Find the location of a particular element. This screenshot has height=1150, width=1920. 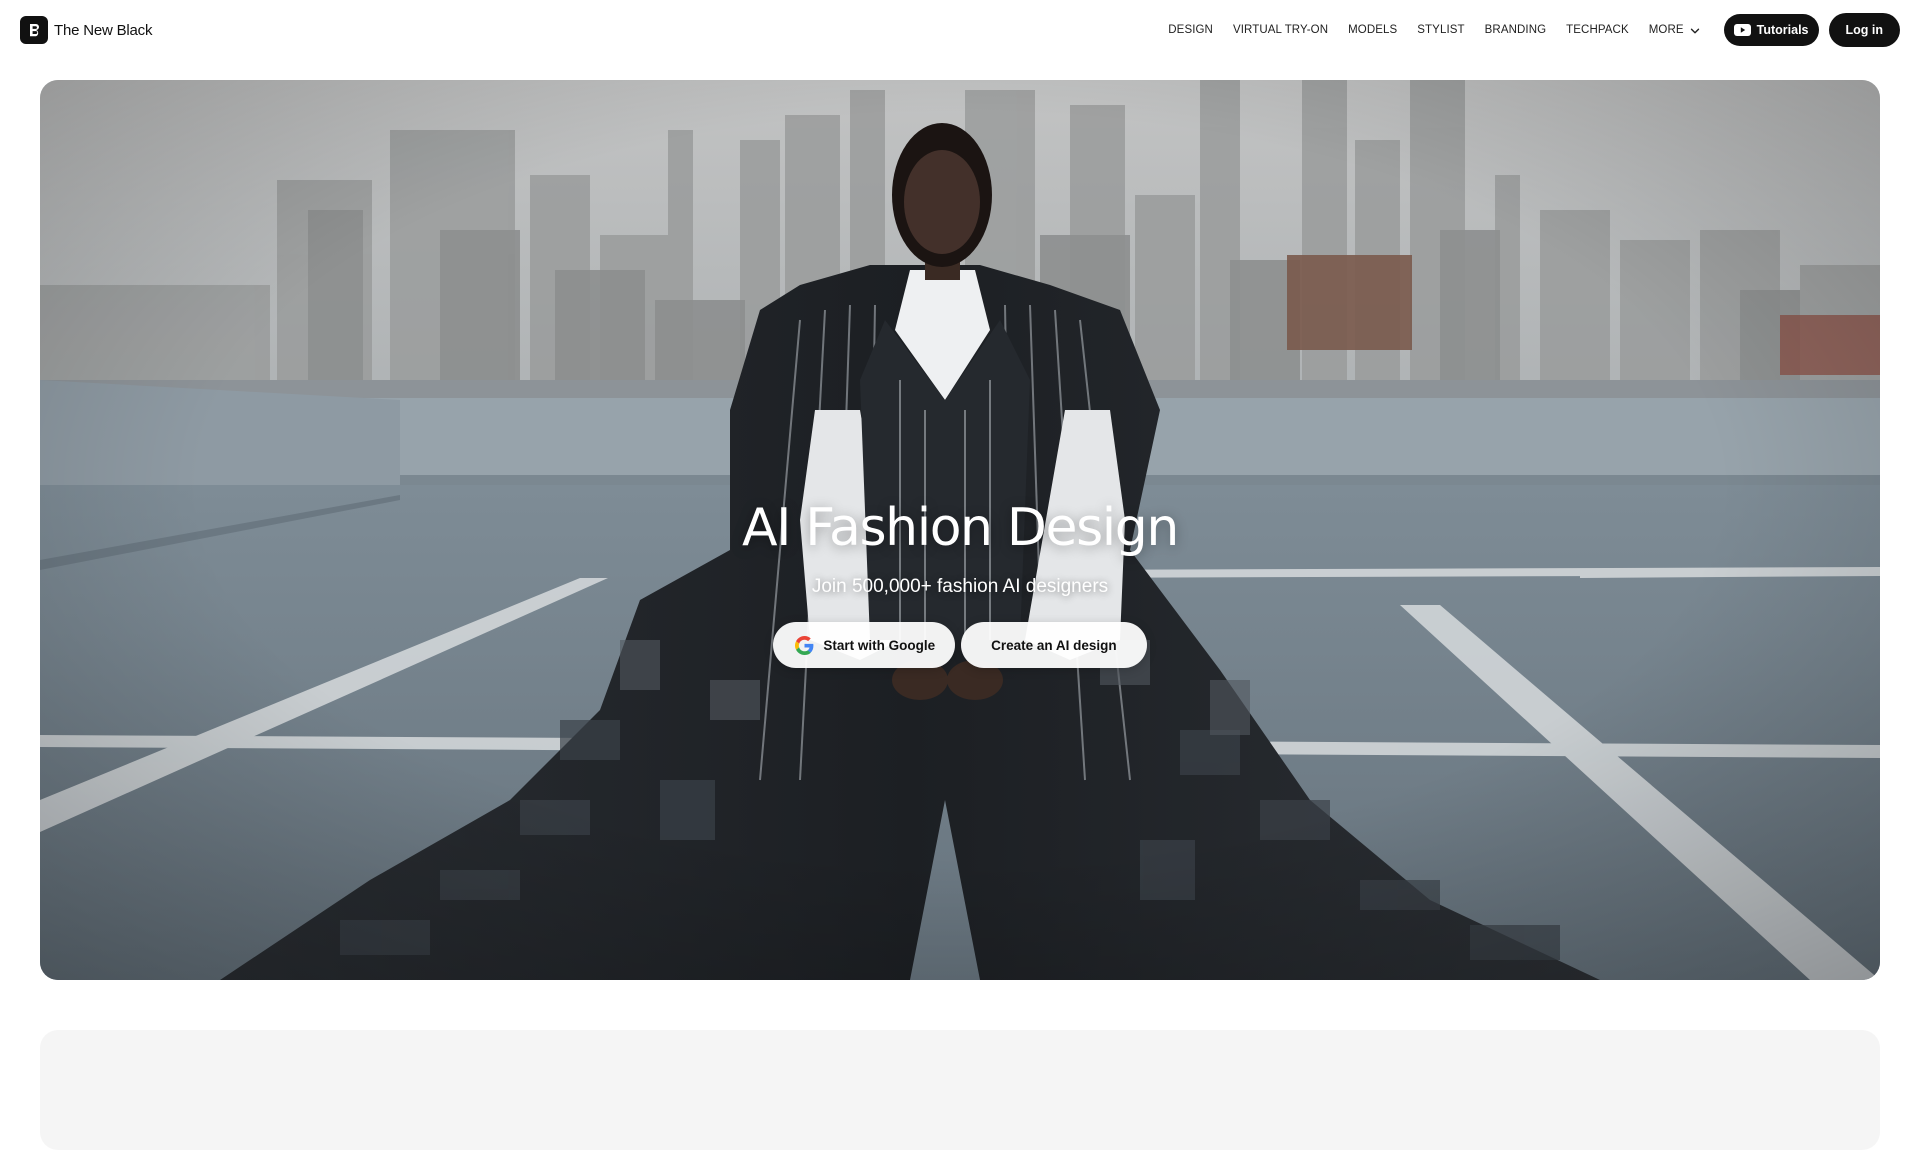

brand-name: The New Black is located at coordinates (103, 30).